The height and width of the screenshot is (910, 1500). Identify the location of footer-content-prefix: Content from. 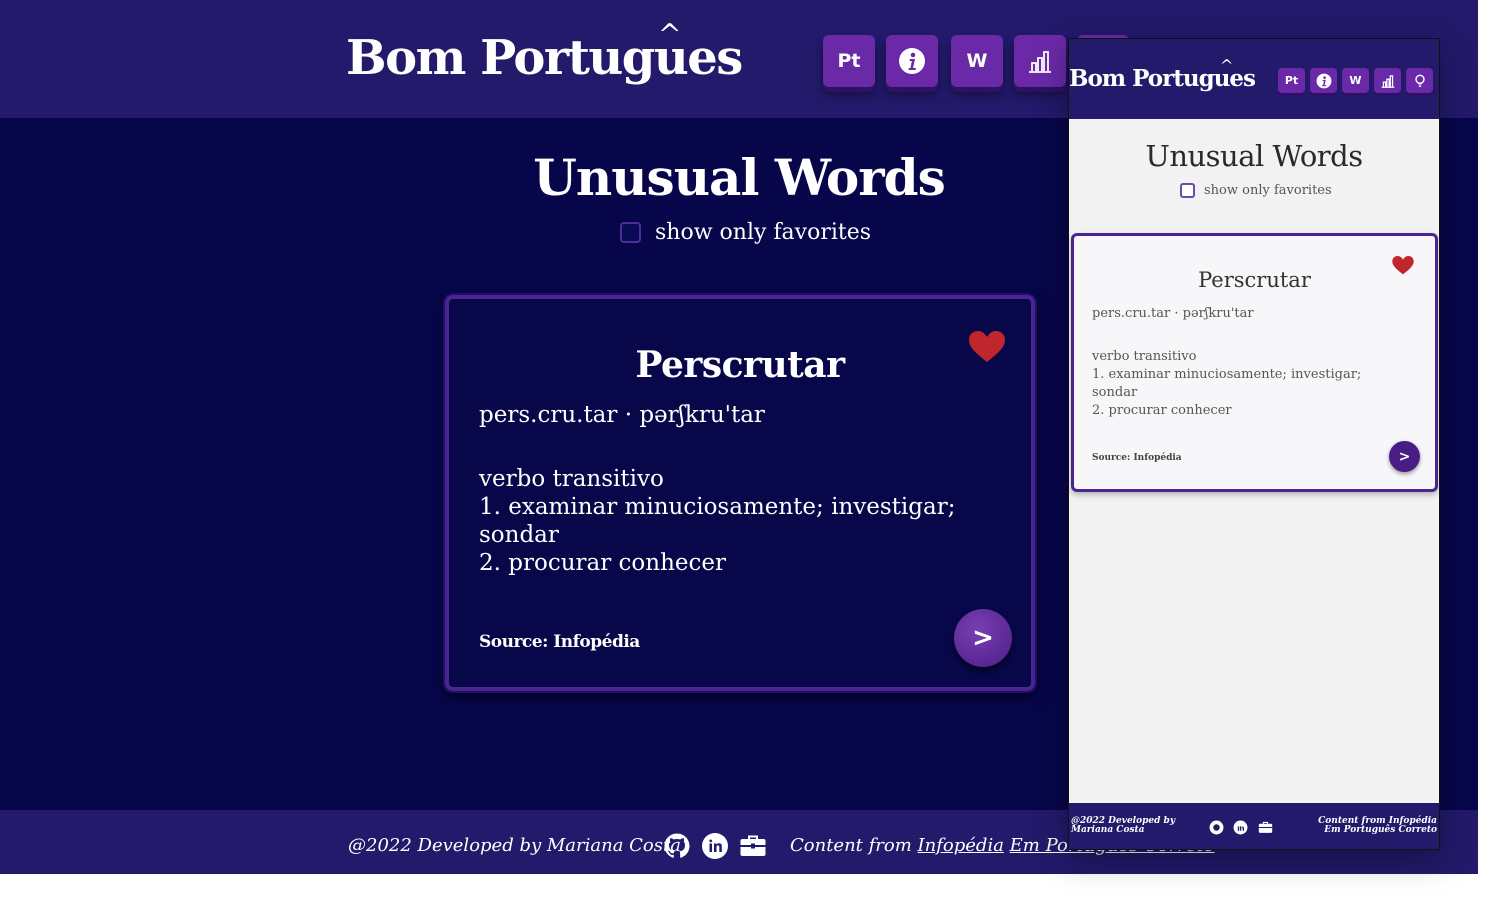
(851, 845).